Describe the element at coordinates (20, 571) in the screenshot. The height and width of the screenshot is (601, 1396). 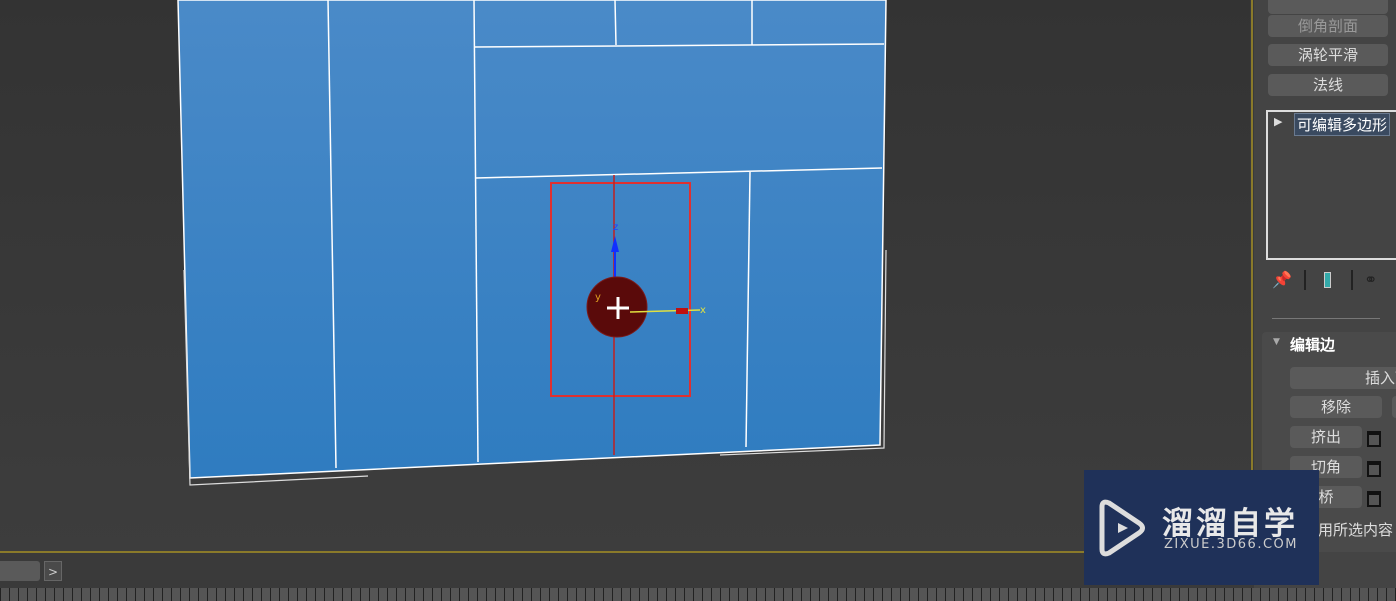
I see `time-slider` at that location.